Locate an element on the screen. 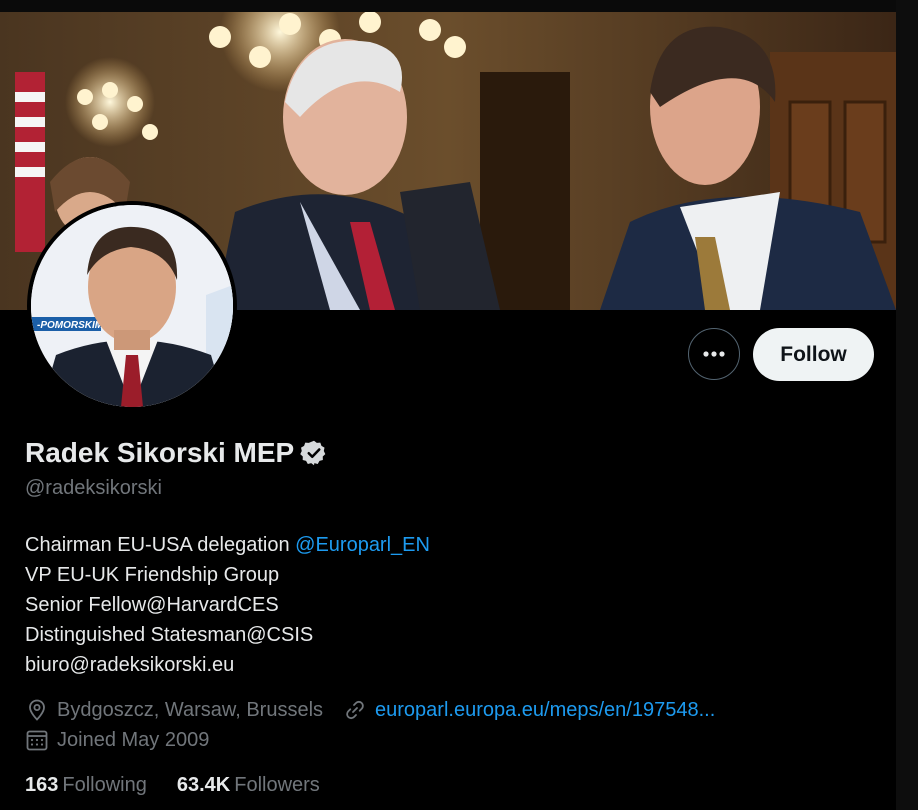 The height and width of the screenshot is (810, 918). bio-email: biuro@radeksikorski.eu is located at coordinates (130, 665).